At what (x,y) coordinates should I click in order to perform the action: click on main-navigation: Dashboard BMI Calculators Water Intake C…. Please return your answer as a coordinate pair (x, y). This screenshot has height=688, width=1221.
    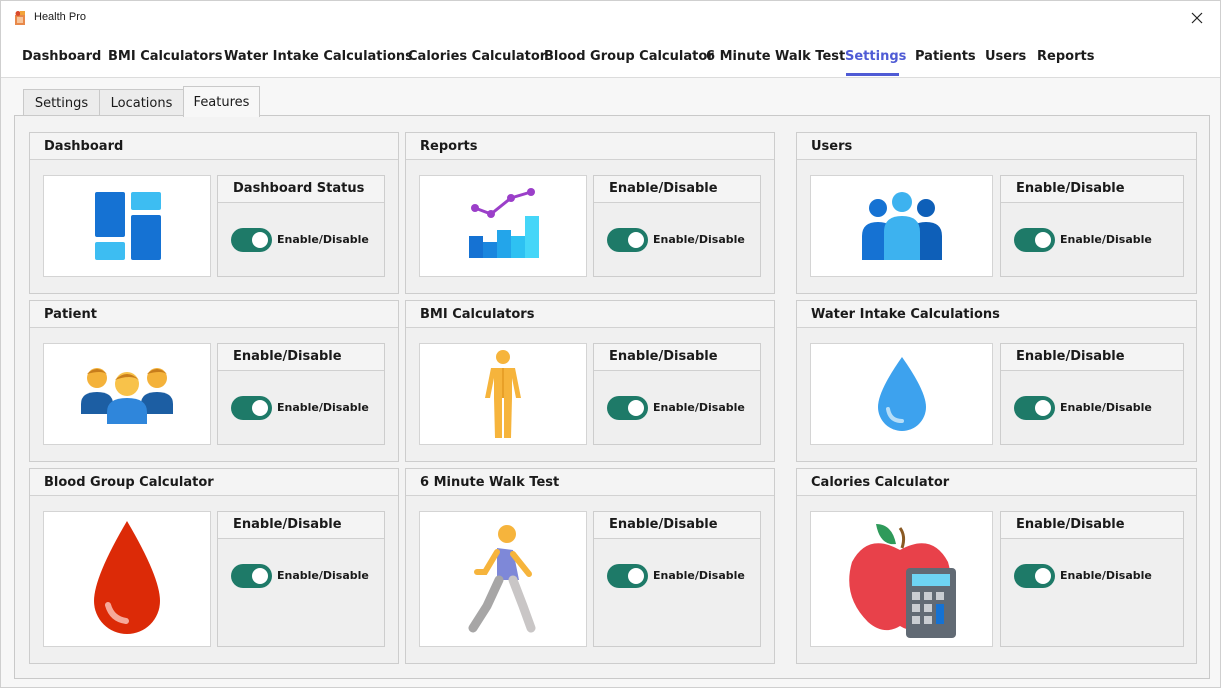
    Looking at the image, I should click on (610, 56).